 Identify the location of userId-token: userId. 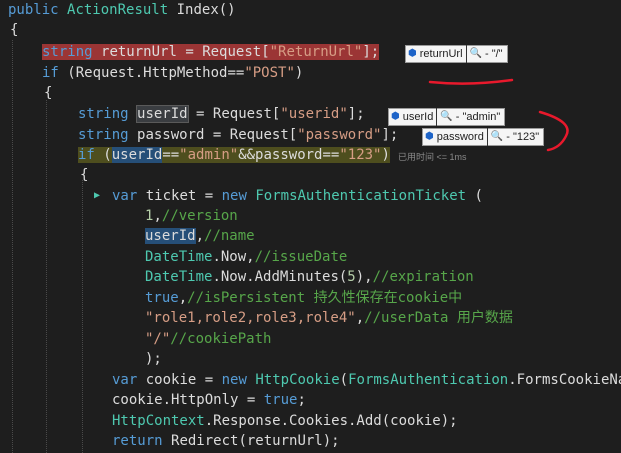
(162, 114).